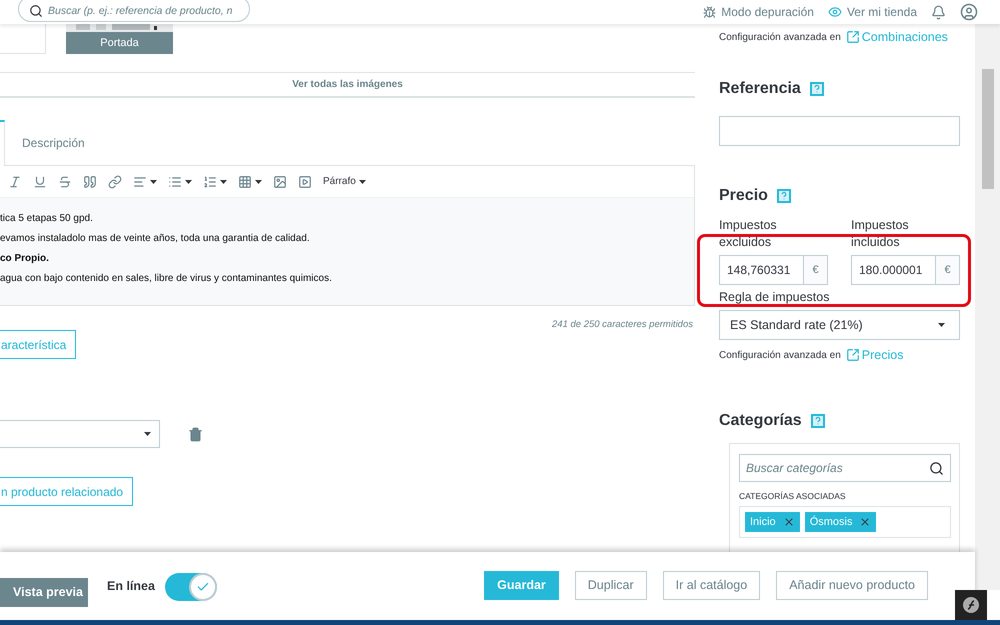 This screenshot has height=625, width=1000. I want to click on editor-text-line: agua con bajo contenido en sales, libre de virus y contaminantes quimicos., so click(166, 278).